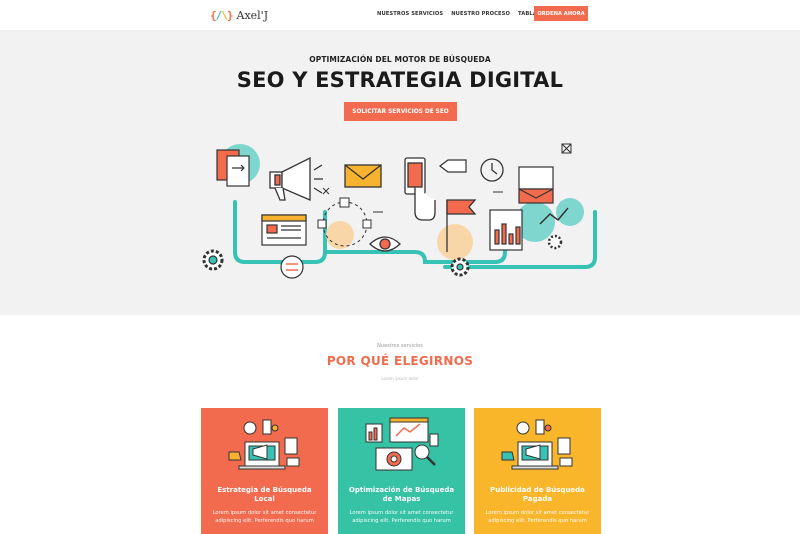  Describe the element at coordinates (492, 170) in the screenshot. I see `clock-icon` at that location.